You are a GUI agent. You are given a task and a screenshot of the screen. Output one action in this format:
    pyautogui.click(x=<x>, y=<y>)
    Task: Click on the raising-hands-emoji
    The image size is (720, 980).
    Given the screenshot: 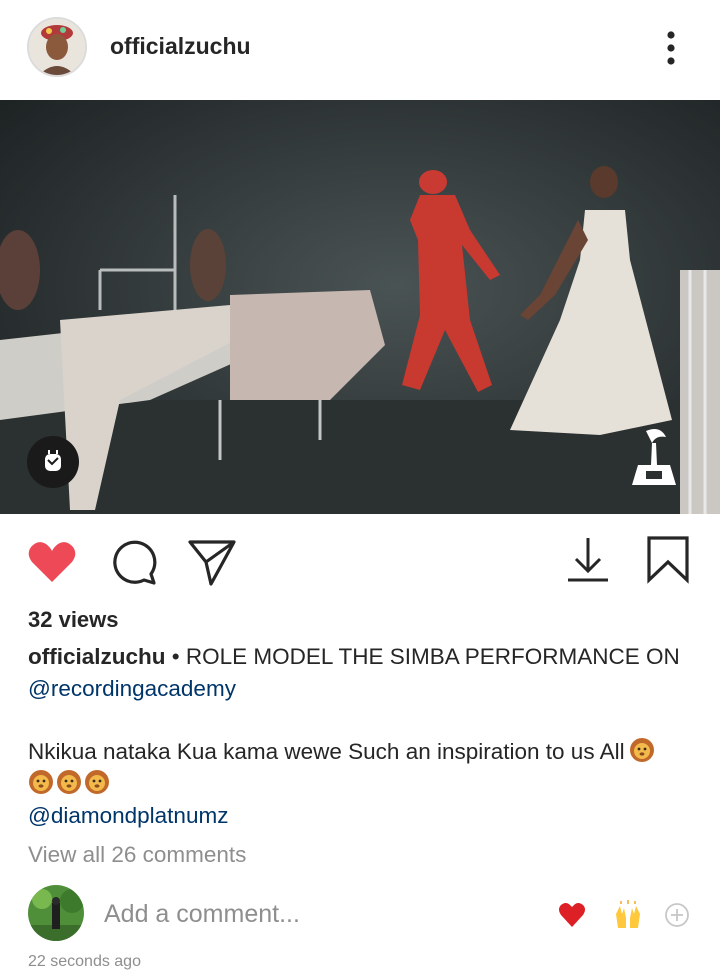 What is the action you would take?
    pyautogui.click(x=628, y=915)
    